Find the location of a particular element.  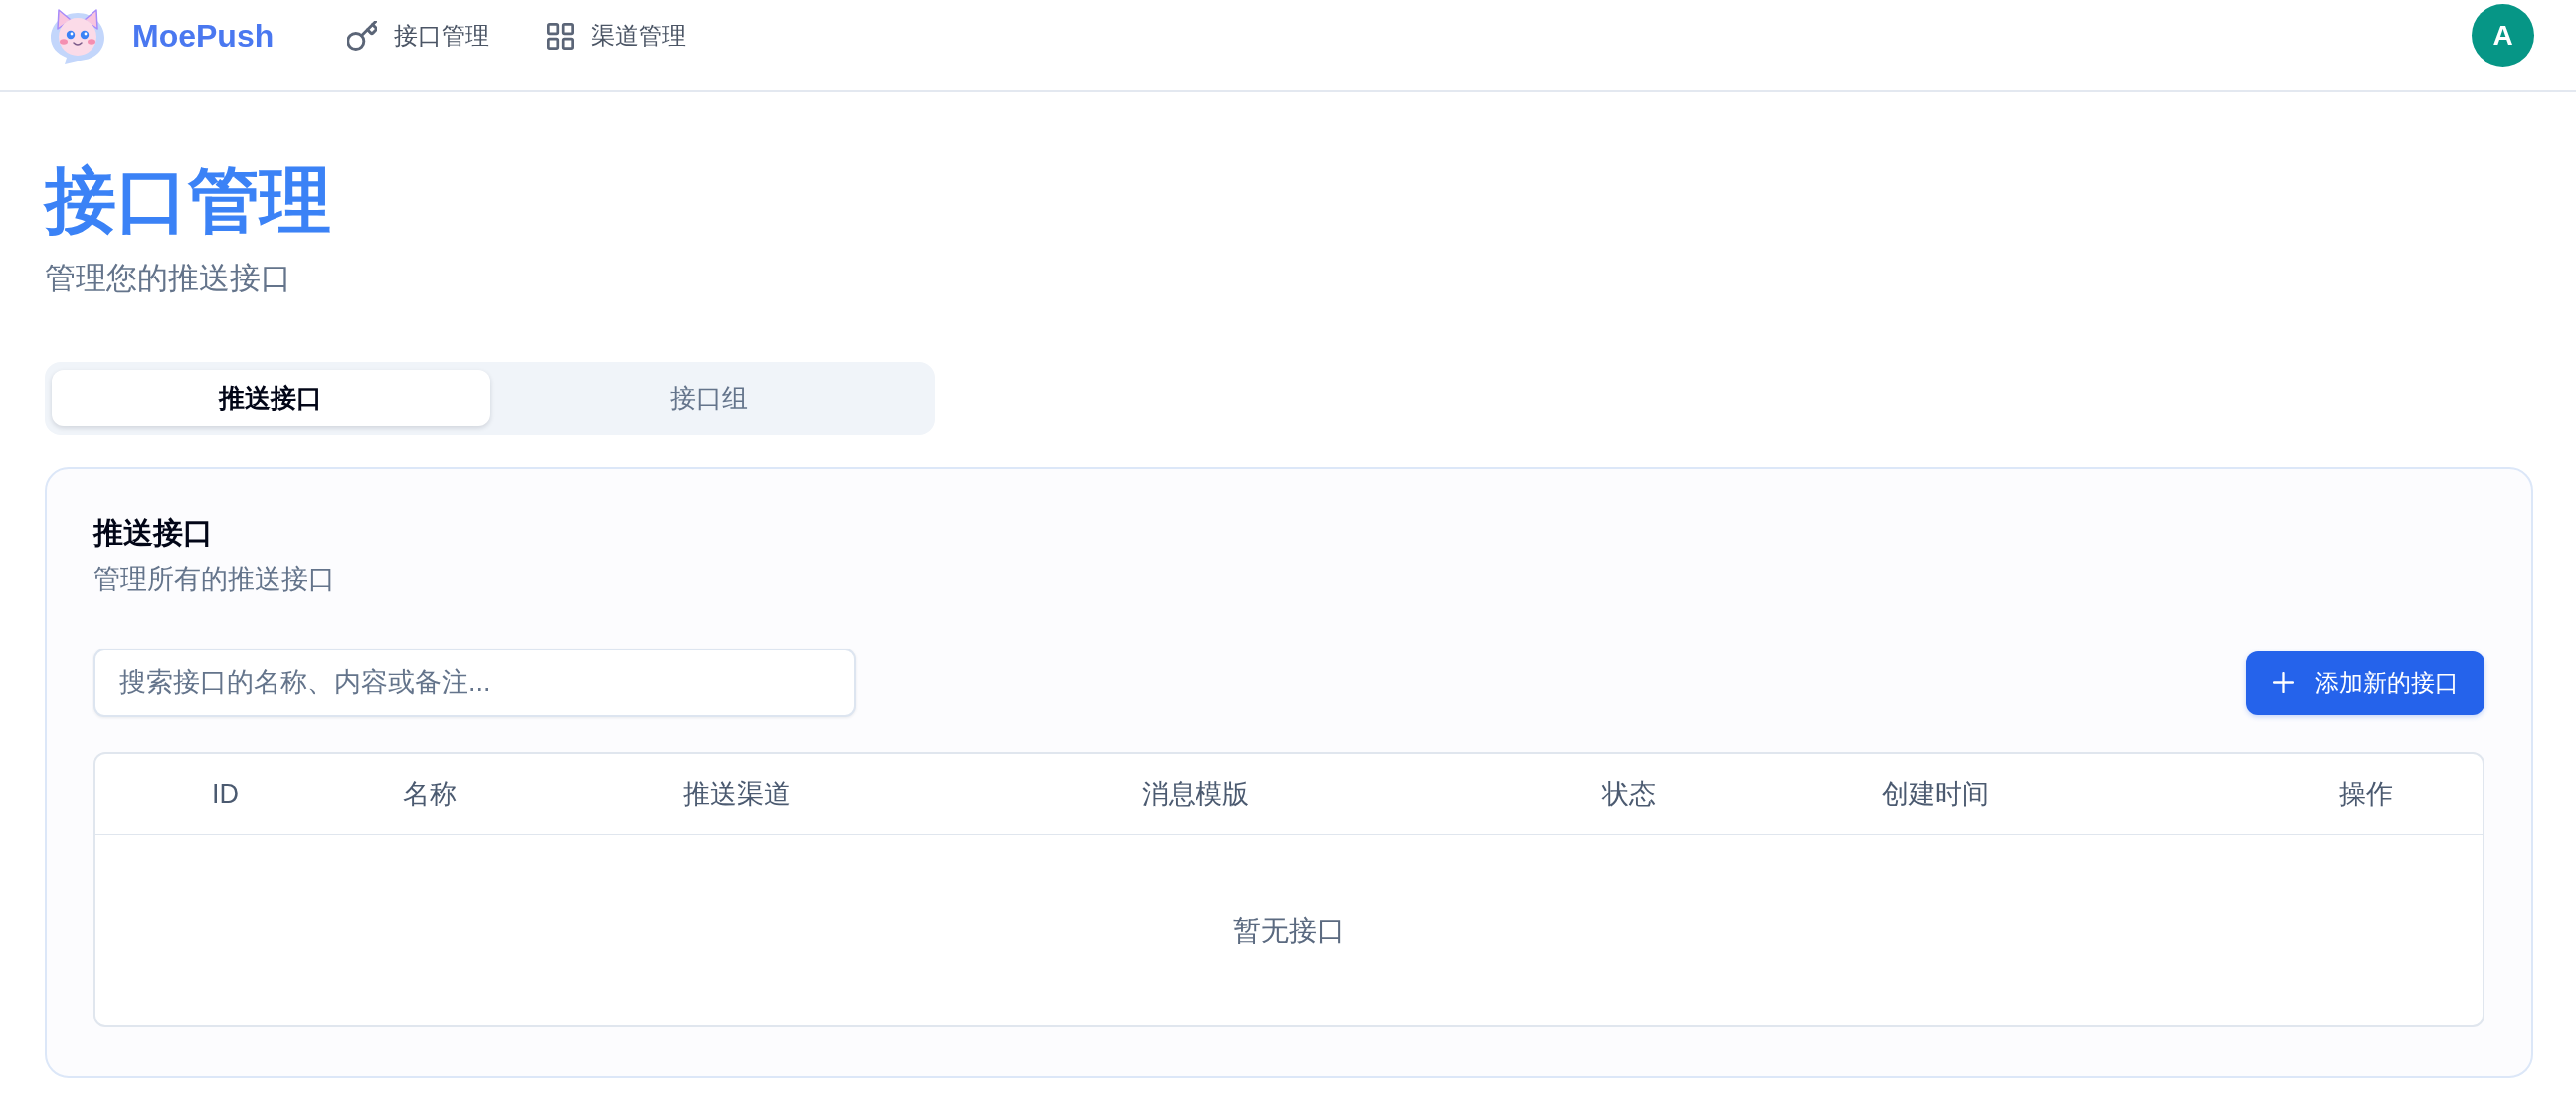

column-header: 创建时间 is located at coordinates (1935, 794).